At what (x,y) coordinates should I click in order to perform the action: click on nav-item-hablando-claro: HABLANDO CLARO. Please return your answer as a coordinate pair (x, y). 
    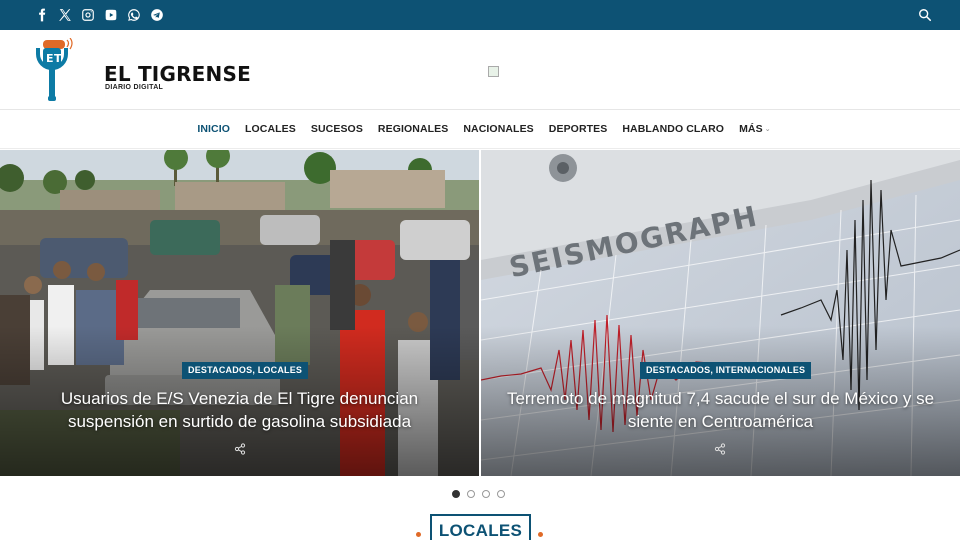
    Looking at the image, I should click on (673, 129).